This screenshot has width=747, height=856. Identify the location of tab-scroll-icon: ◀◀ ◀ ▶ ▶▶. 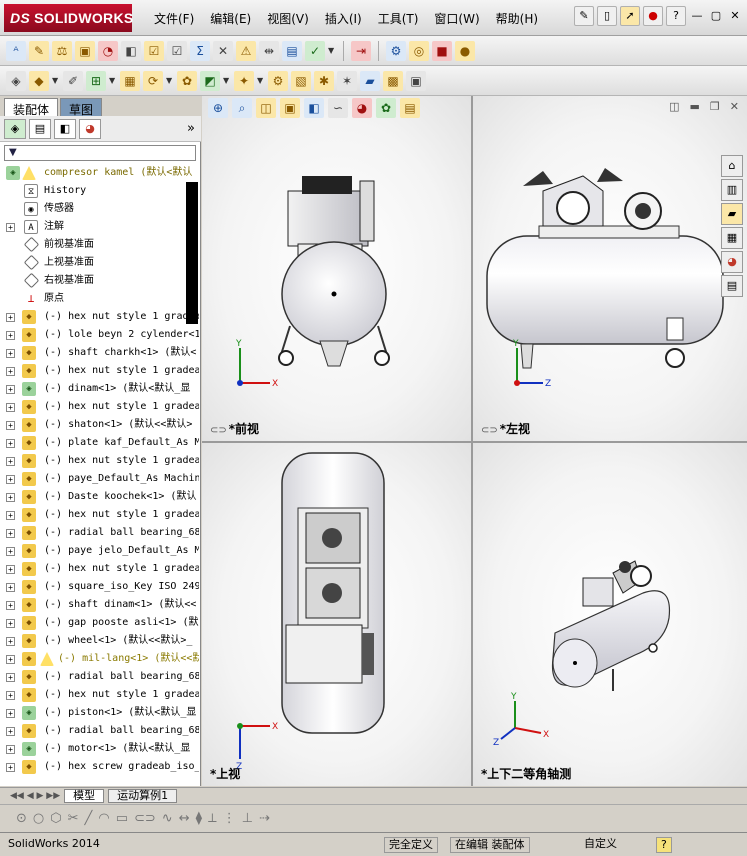
(35, 796).